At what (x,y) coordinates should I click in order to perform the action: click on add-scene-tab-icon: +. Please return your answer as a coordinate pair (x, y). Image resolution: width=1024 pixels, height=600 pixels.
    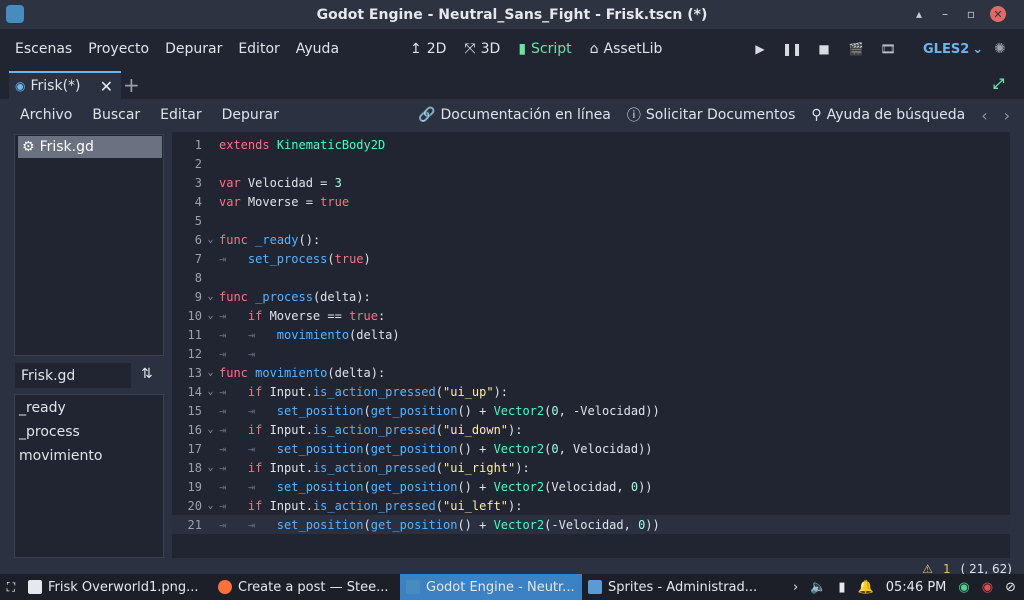
    Looking at the image, I should click on (131, 85).